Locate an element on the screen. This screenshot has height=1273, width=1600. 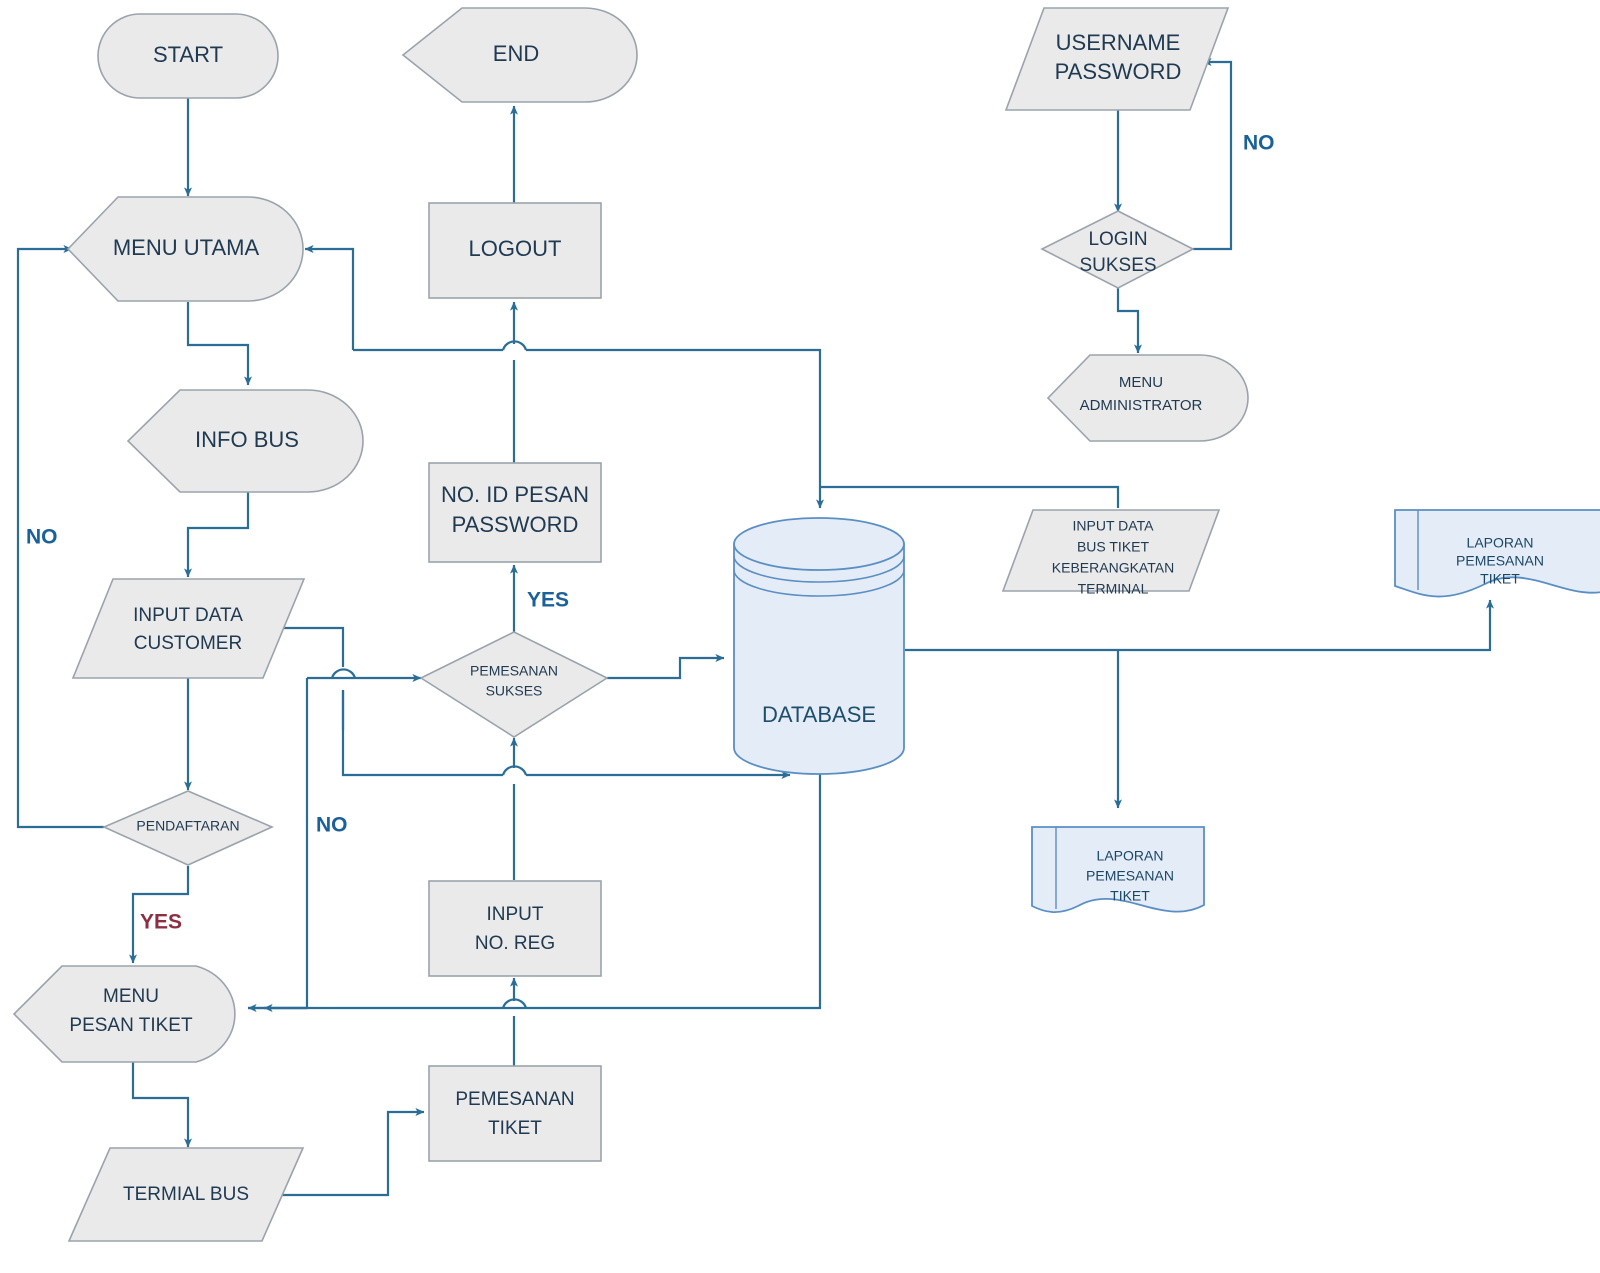
node-termial-bus-label: TERMIAL BUS is located at coordinates (186, 1194).